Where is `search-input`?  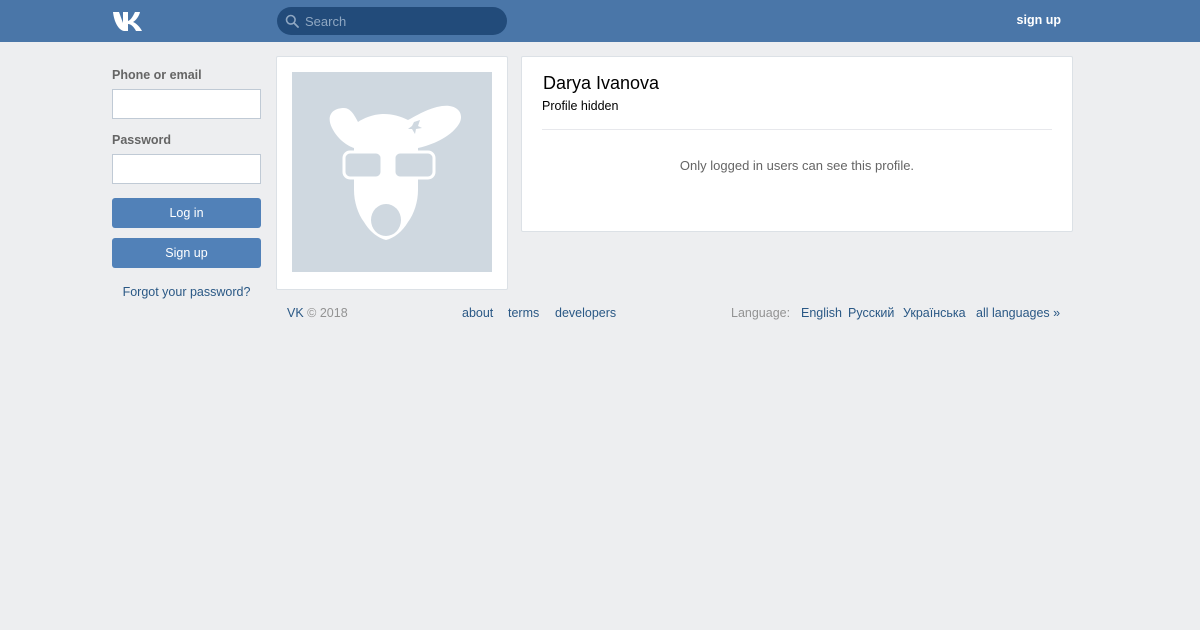
search-input is located at coordinates (400, 21).